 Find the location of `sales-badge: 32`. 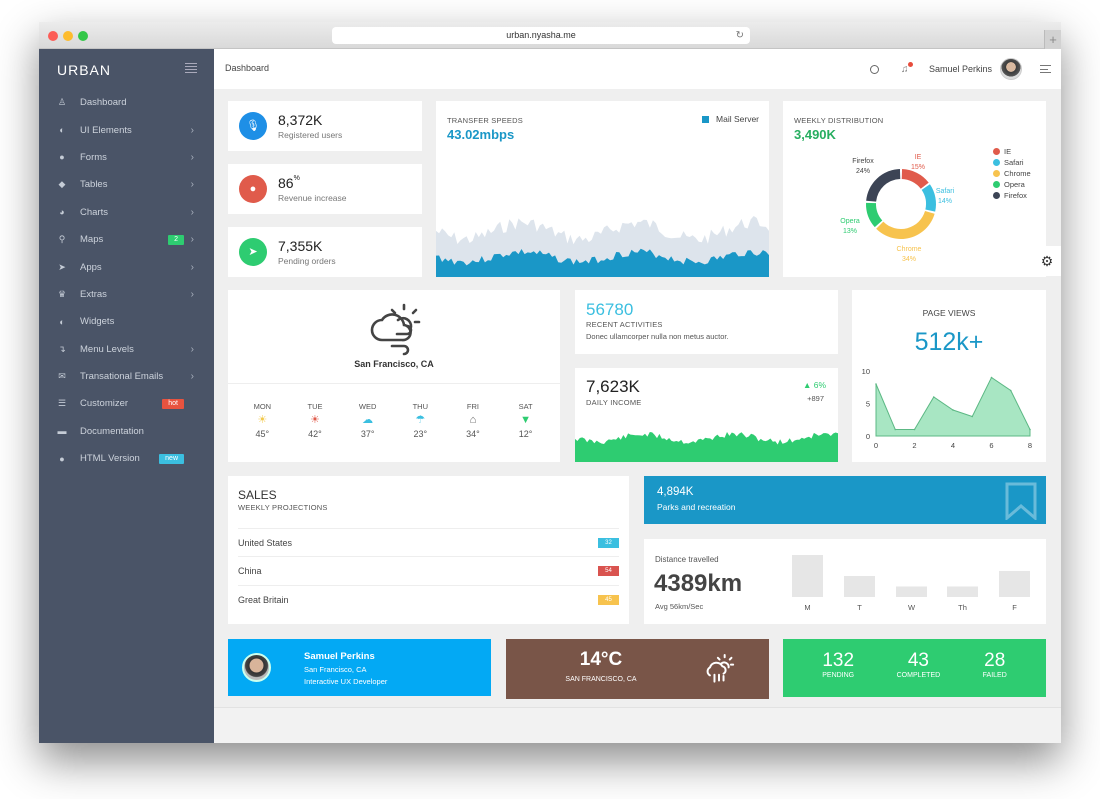

sales-badge: 32 is located at coordinates (608, 542).